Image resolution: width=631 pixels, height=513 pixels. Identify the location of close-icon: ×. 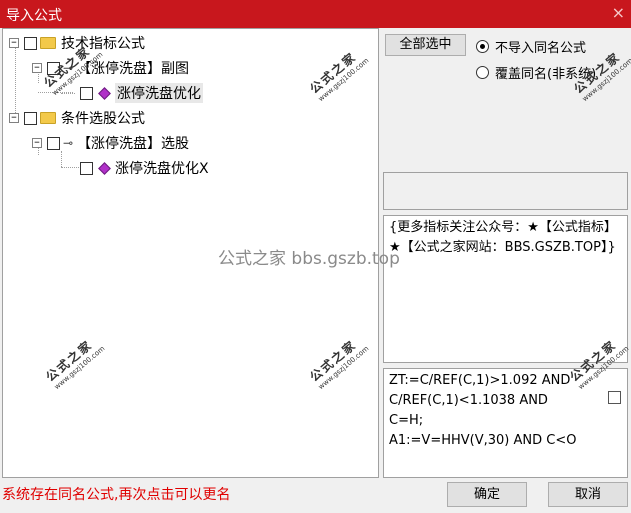
(618, 12).